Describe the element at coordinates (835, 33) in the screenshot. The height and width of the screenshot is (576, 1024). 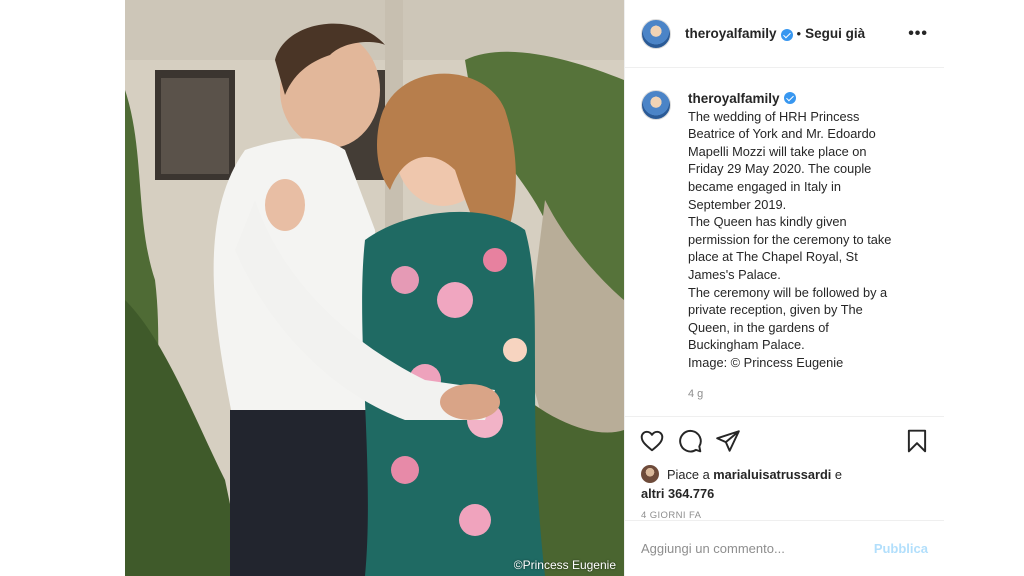
I see `follow-button: Segui già` at that location.